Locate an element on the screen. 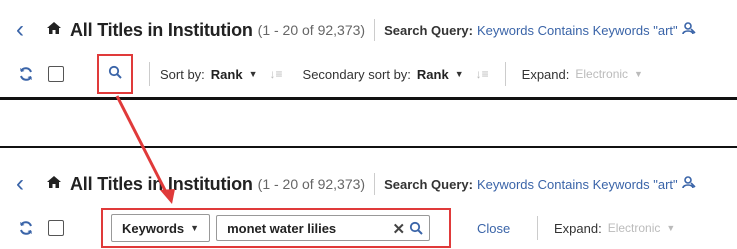  sort-by-label: Sort by: is located at coordinates (182, 74).